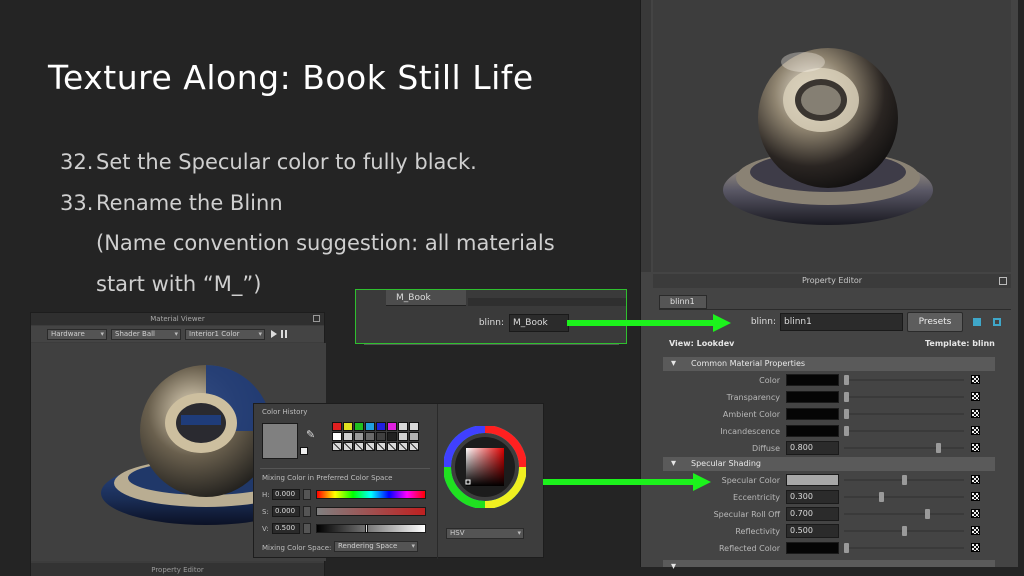  What do you see at coordinates (683, 302) in the screenshot?
I see `tab-blinn1: blinn1` at bounding box center [683, 302].